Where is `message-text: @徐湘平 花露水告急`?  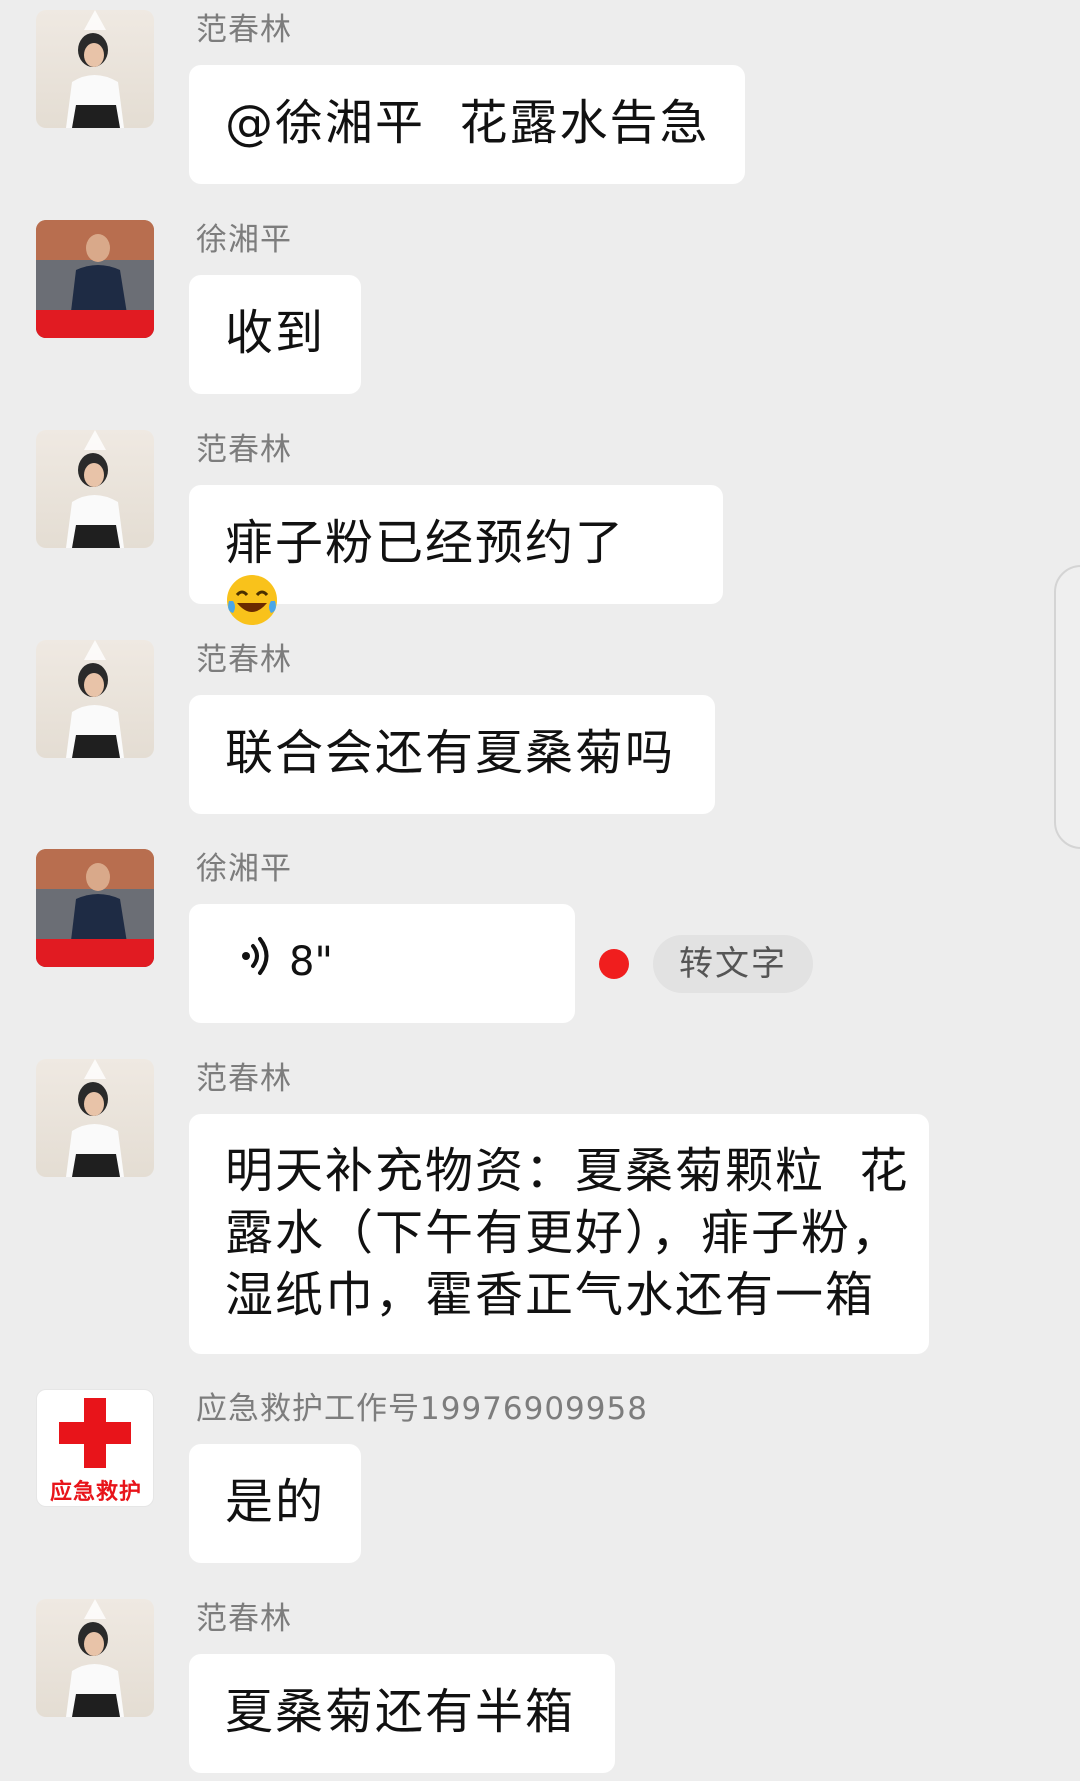
message-text: @徐湘平 花露水告急 is located at coordinates (467, 123).